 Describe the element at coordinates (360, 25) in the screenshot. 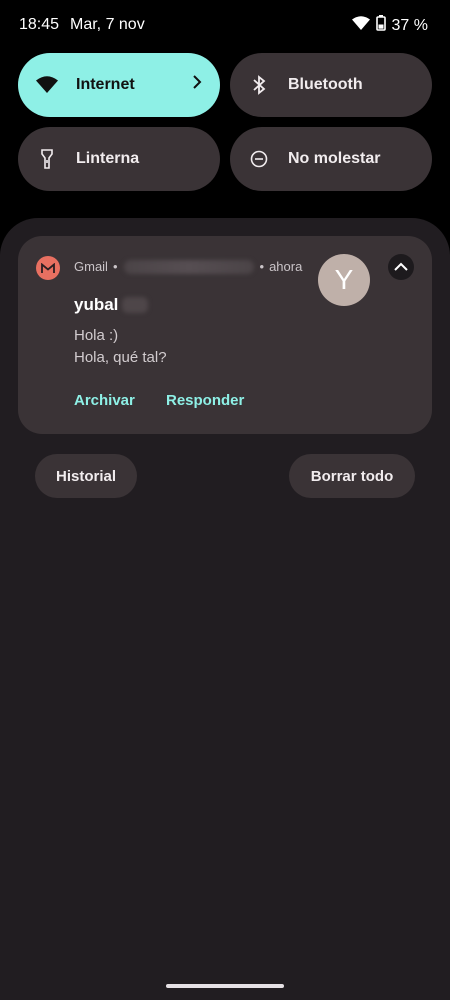

I see `wifi-status-icon` at that location.